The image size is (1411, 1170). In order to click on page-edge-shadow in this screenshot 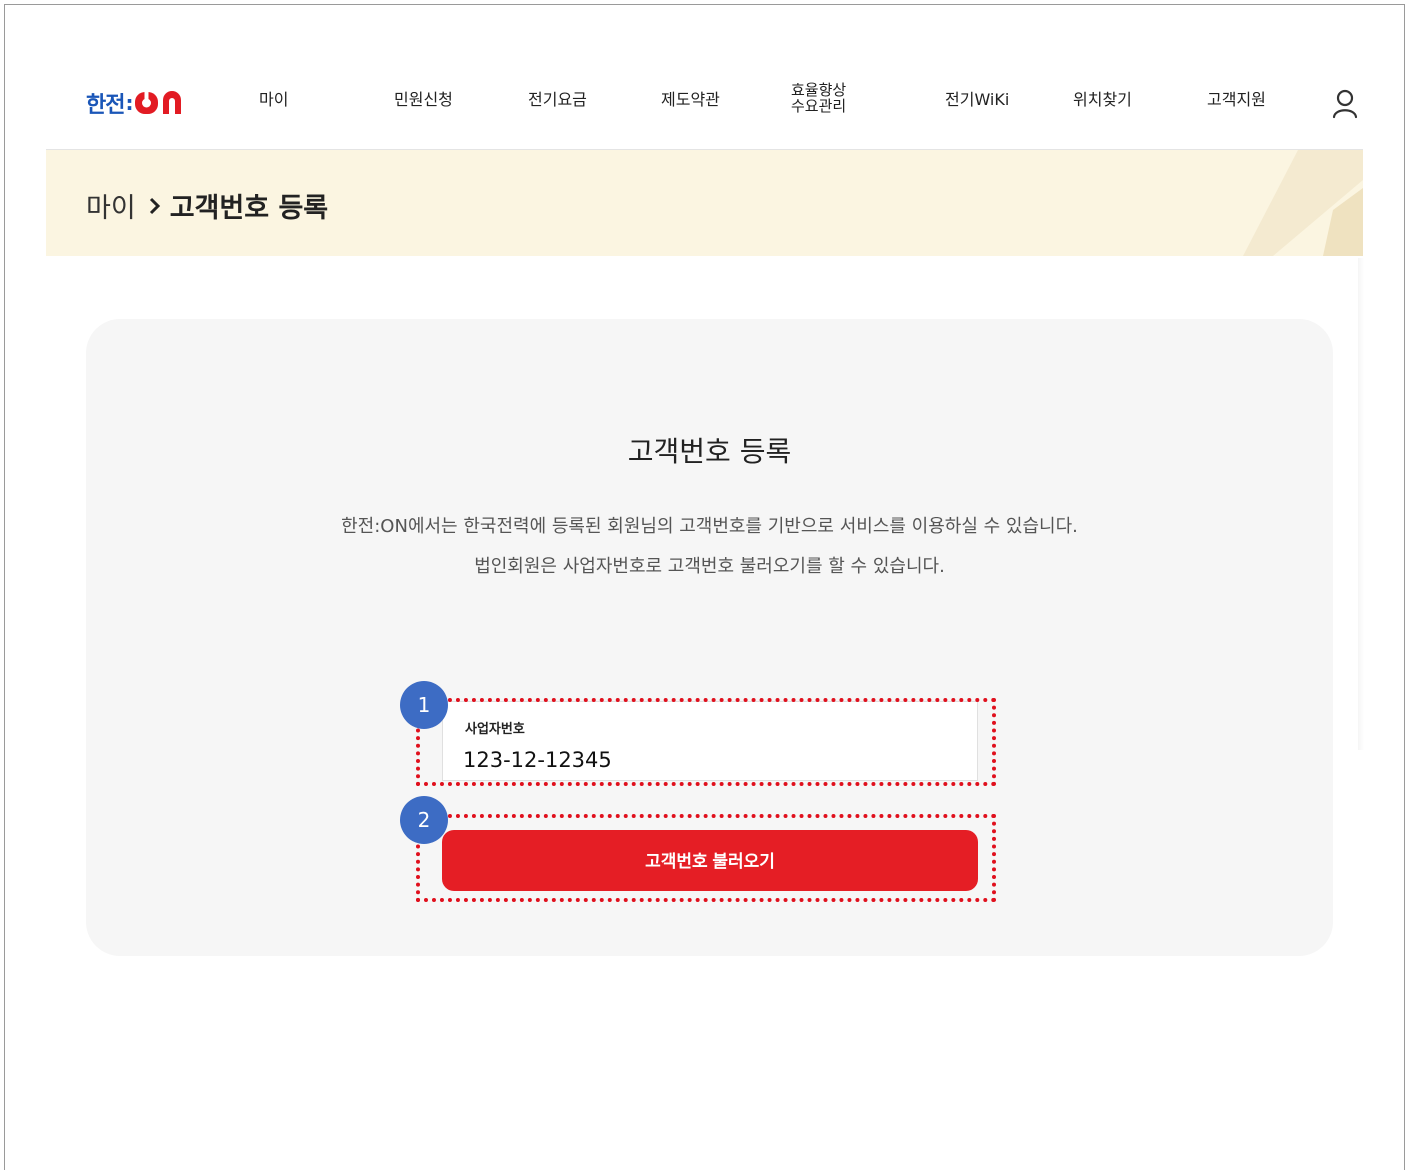, I will do `click(1361, 504)`.